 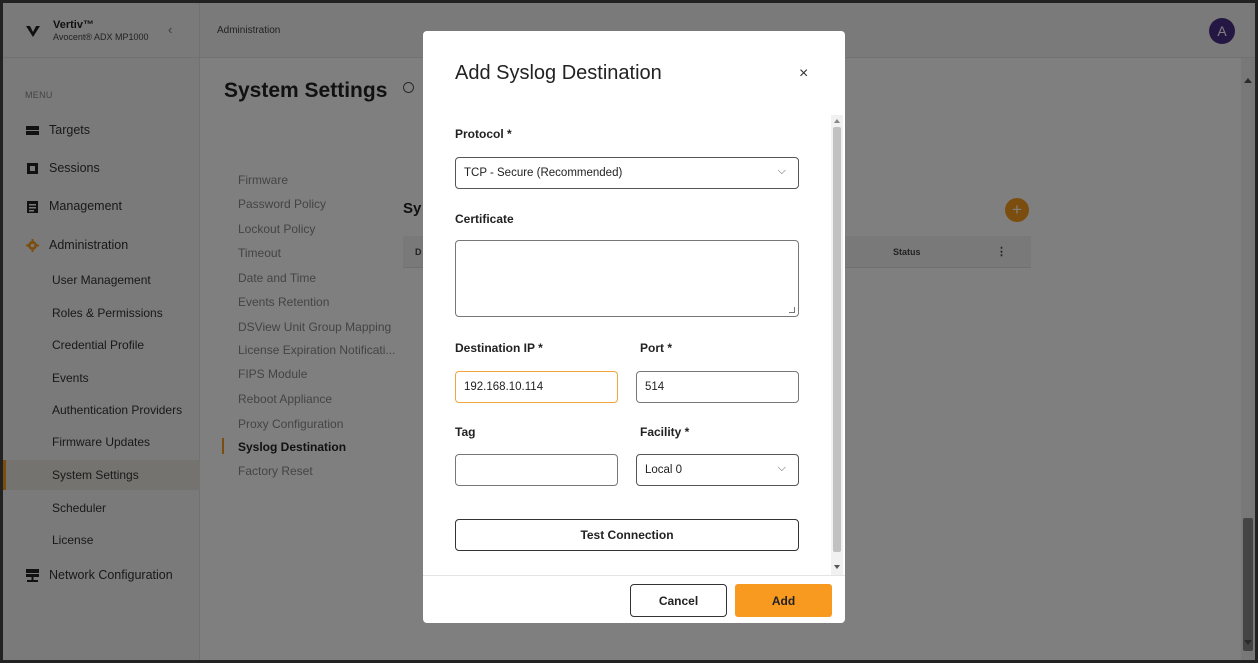 I want to click on certificate-label: Certificate, so click(x=484, y=219).